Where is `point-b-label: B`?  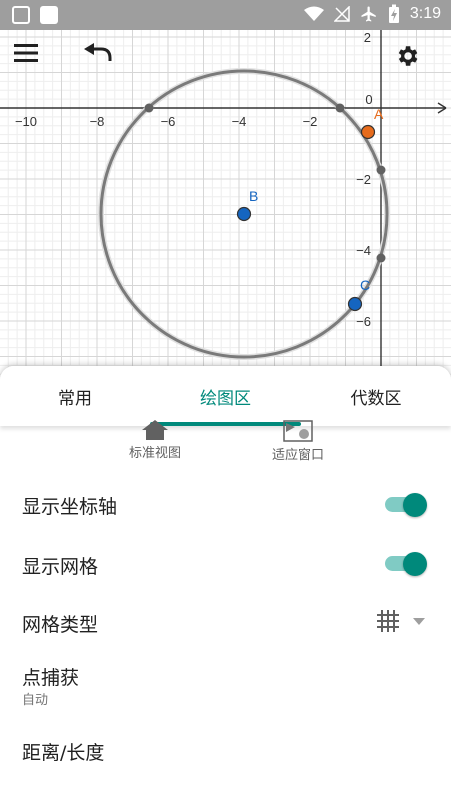
point-b-label: B is located at coordinates (253, 196).